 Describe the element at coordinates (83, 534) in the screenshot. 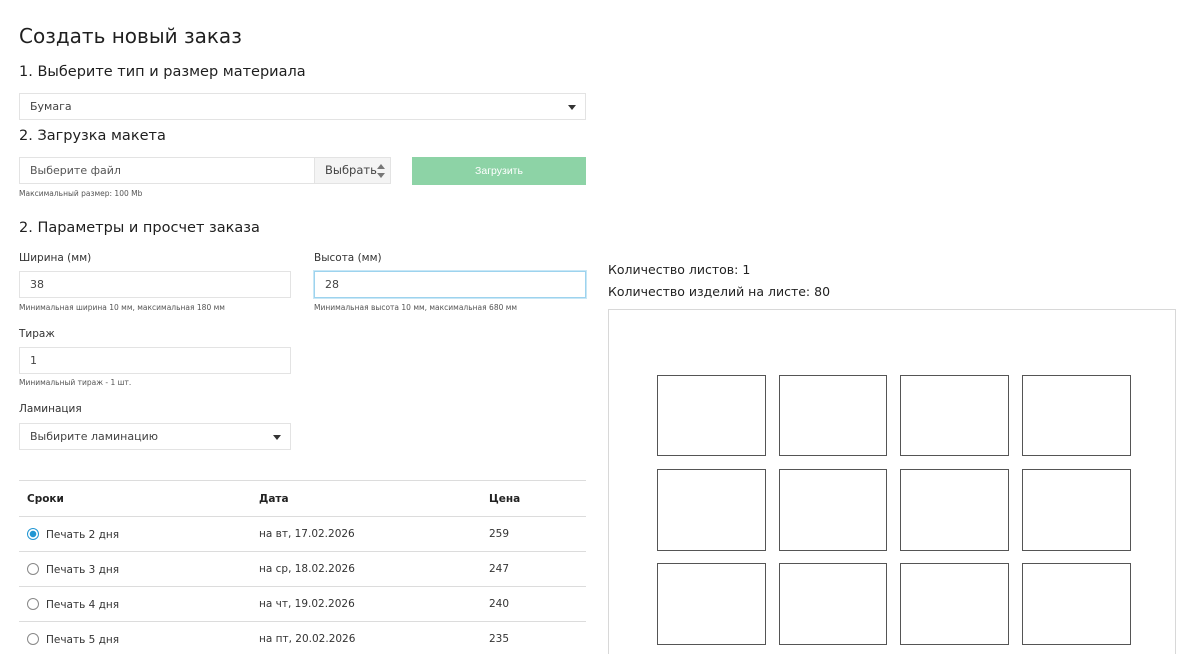

I see `term-label: Печать 2 дня` at that location.